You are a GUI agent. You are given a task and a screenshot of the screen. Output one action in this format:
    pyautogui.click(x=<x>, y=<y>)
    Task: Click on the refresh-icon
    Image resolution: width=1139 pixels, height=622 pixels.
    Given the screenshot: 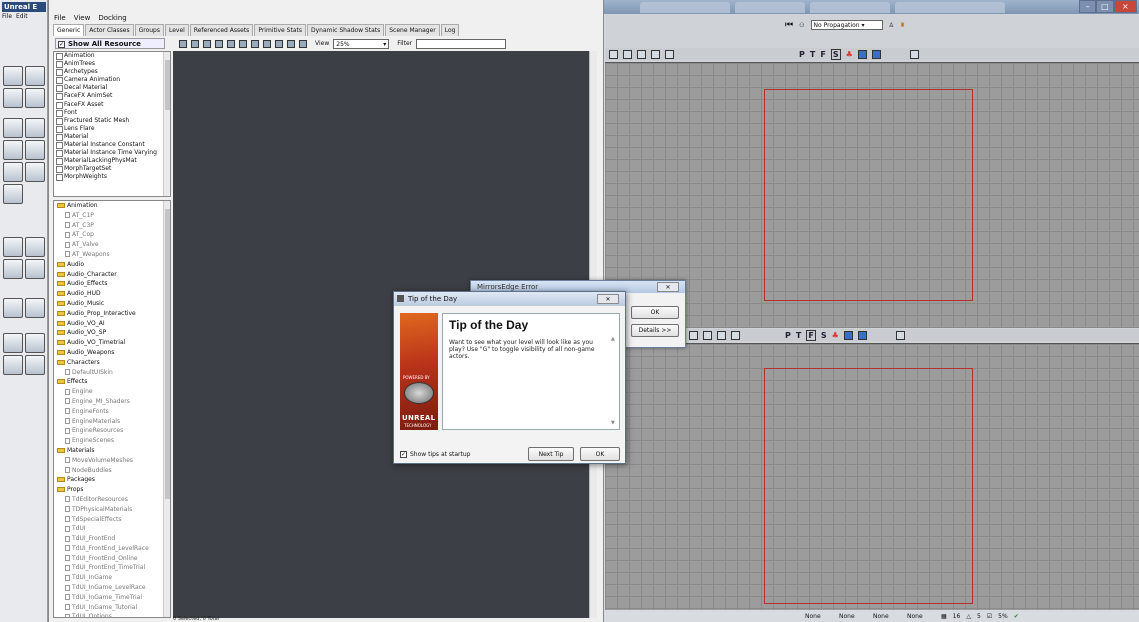 What is the action you would take?
    pyautogui.click(x=303, y=43)
    